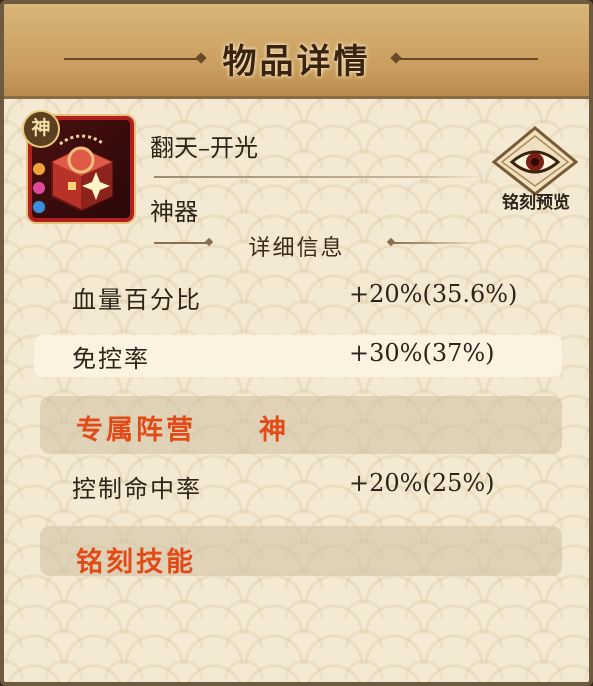 The width and height of the screenshot is (593, 686). What do you see at coordinates (301, 552) in the screenshot?
I see `inscription-skill-box: 铭刻技能` at bounding box center [301, 552].